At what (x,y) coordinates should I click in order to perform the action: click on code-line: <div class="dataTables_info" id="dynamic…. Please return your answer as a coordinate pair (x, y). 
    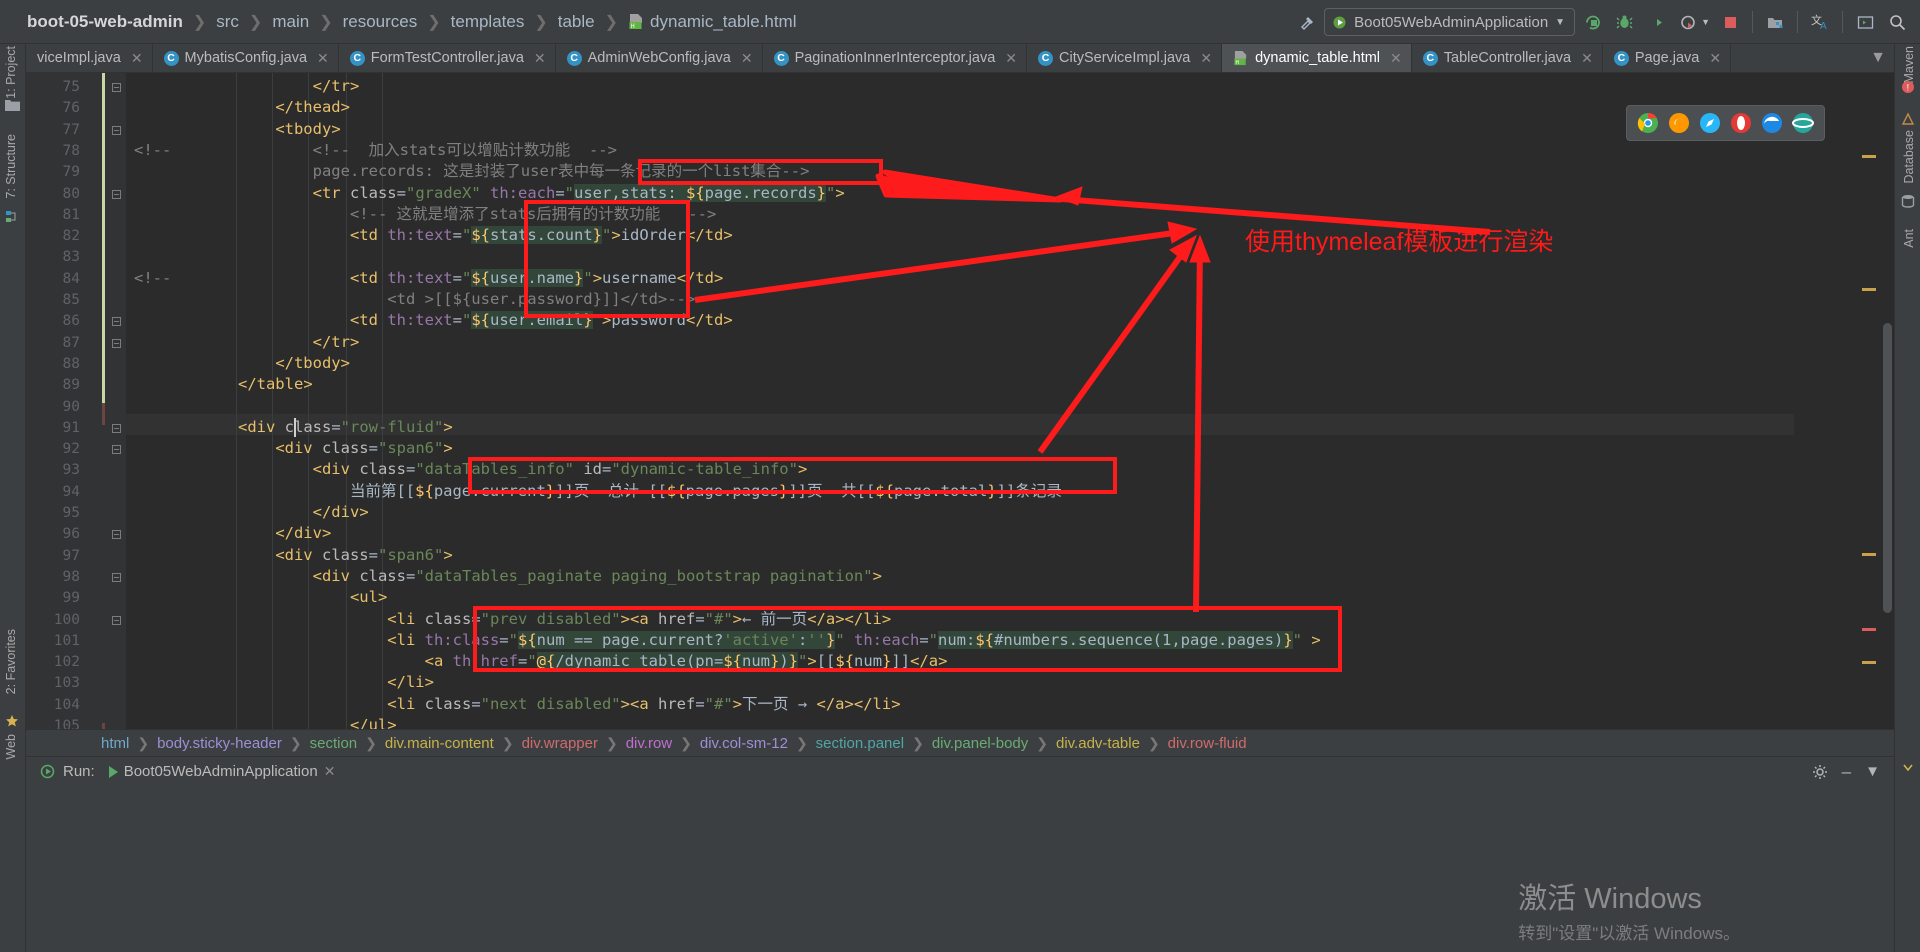
    Looking at the image, I should click on (560, 469).